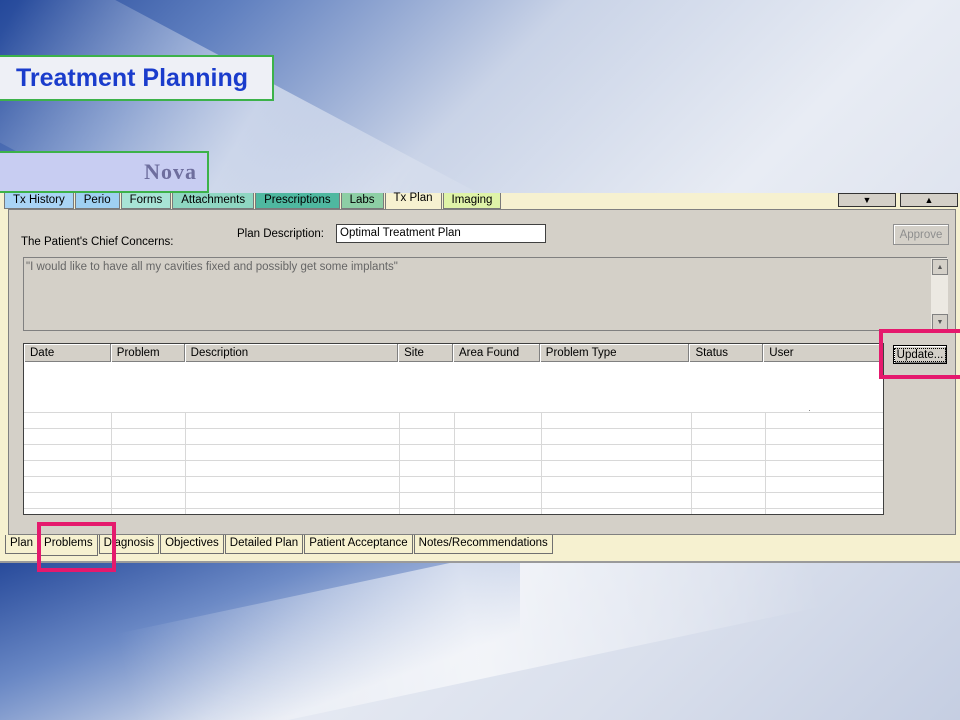 This screenshot has width=960, height=720. What do you see at coordinates (940, 322) in the screenshot?
I see `scroll-down-arrow-icon: ▼` at bounding box center [940, 322].